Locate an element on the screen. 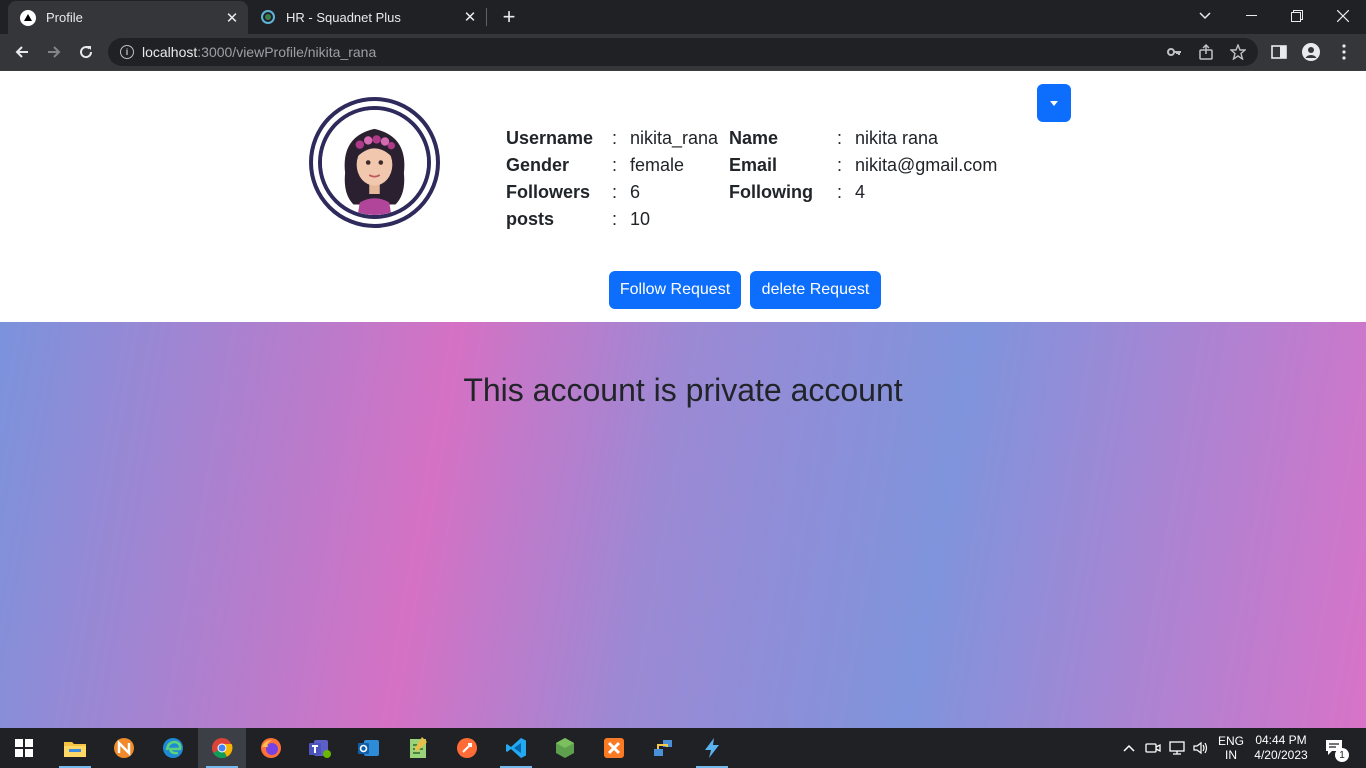 This screenshot has height=768, width=1366. address-bar: i localhost:3000/viewProfile/nikita_rana is located at coordinates (683, 52).